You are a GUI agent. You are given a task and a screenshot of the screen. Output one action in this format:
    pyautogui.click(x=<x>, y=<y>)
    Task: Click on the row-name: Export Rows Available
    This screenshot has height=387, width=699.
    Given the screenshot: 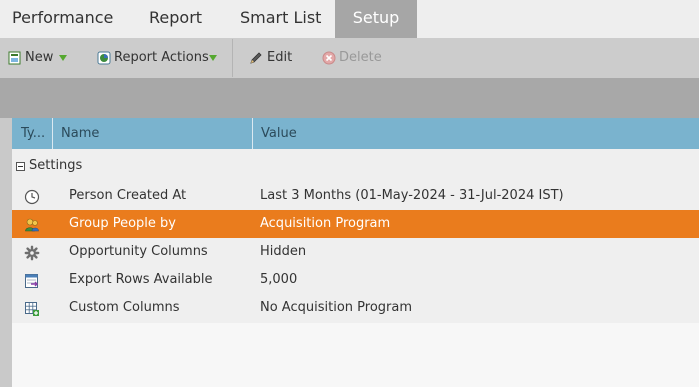 What is the action you would take?
    pyautogui.click(x=141, y=279)
    